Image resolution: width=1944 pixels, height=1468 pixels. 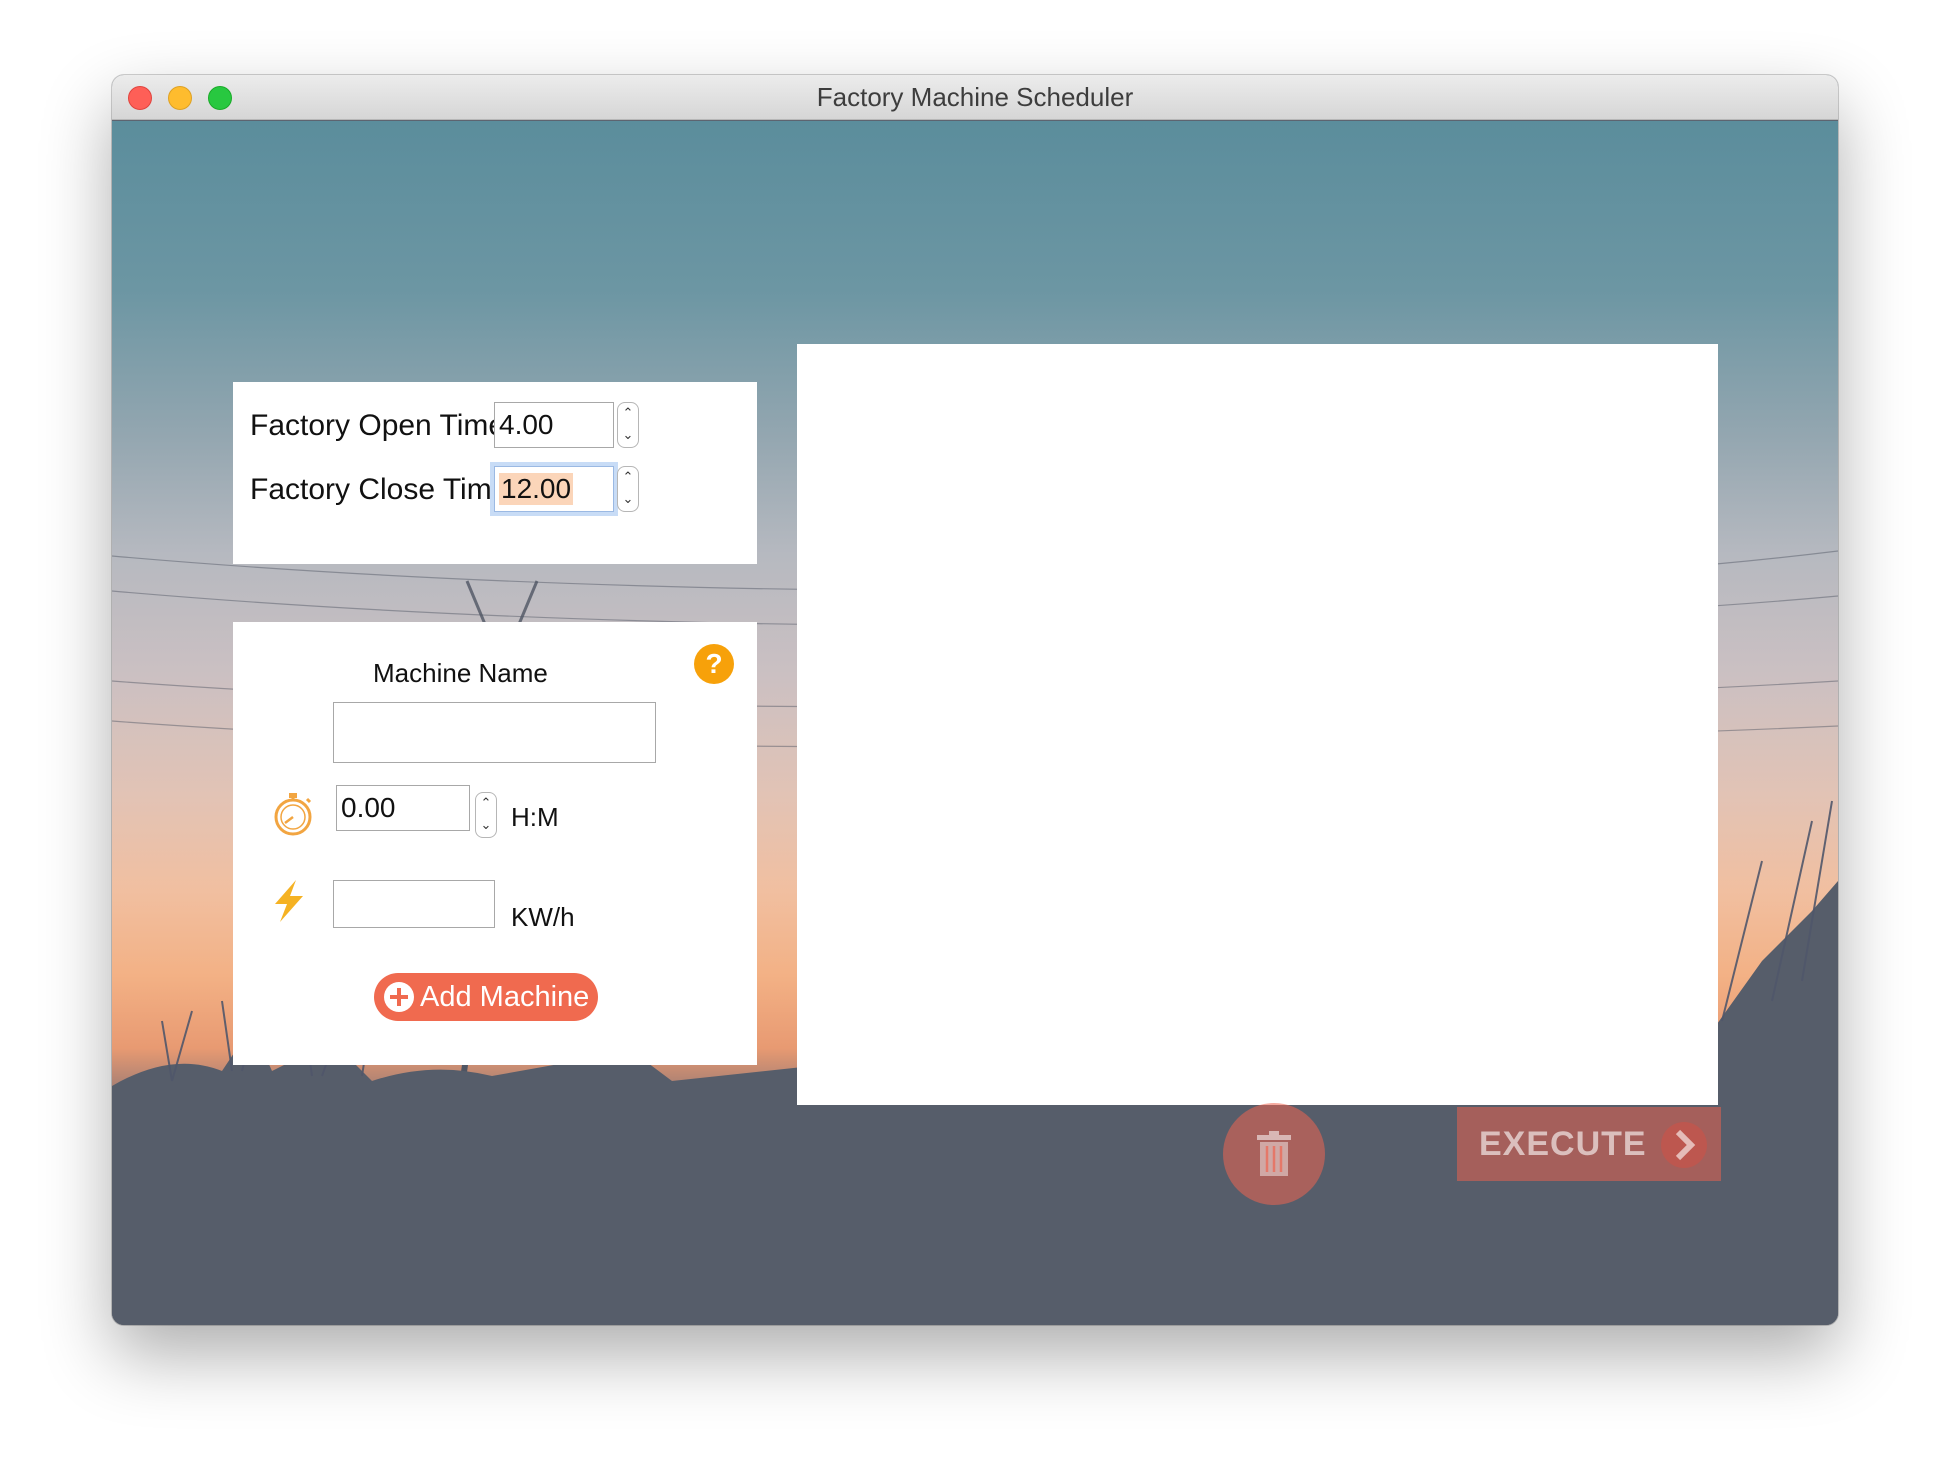 I want to click on machine-name-label: Machine Name, so click(x=460, y=673).